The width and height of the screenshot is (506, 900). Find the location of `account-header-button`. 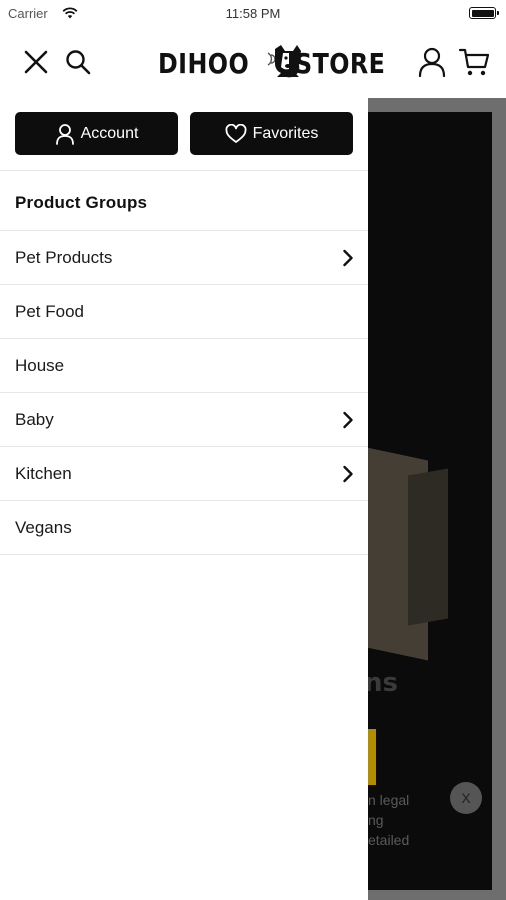

account-header-button is located at coordinates (432, 62).